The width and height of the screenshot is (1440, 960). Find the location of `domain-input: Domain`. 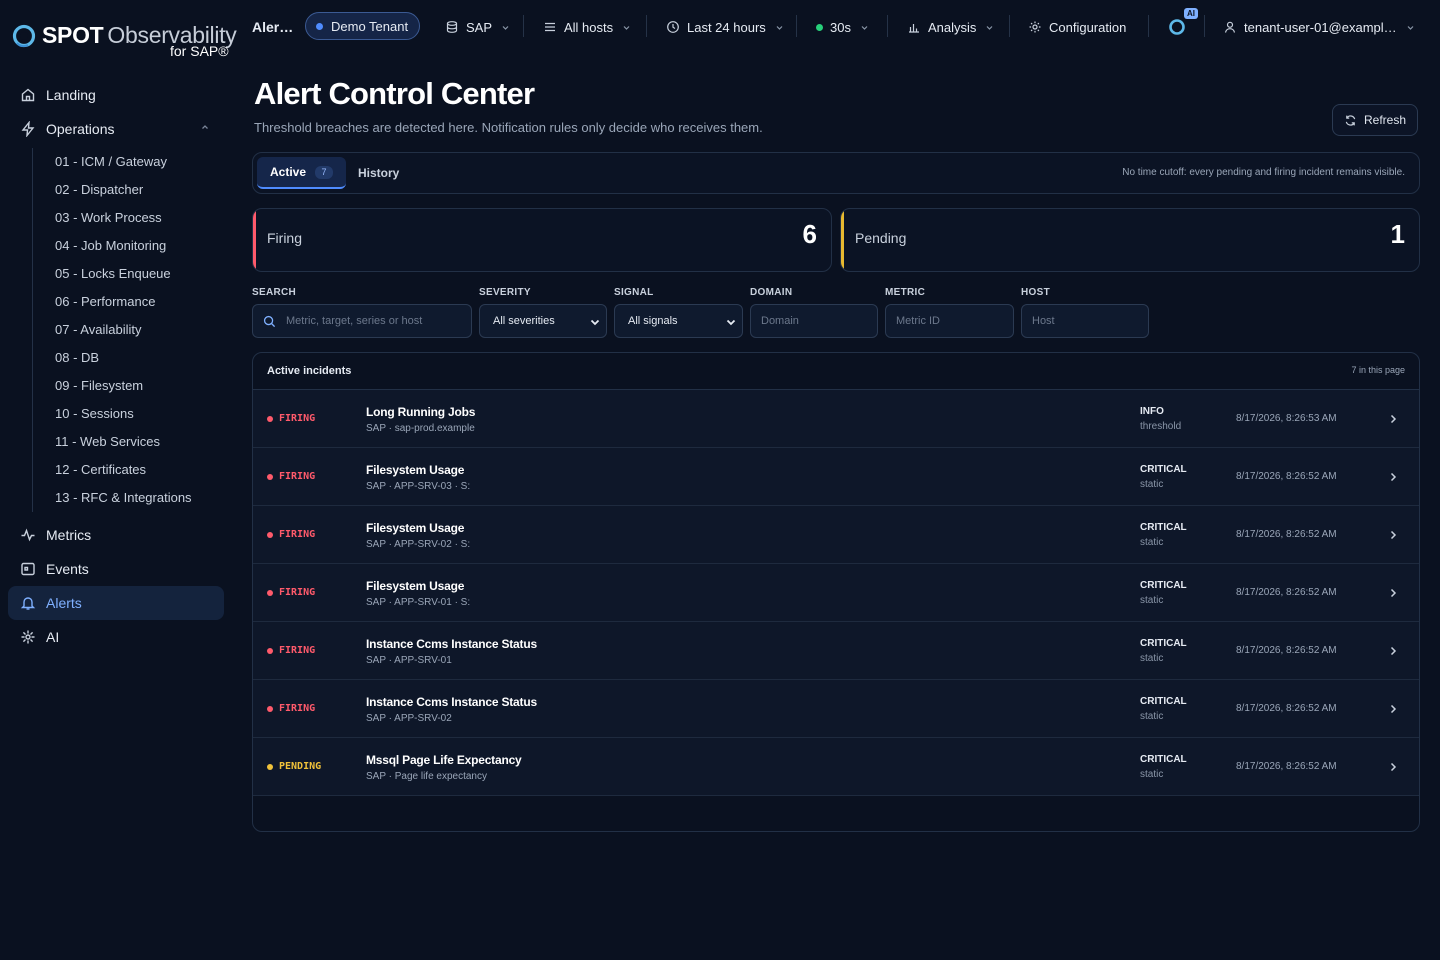

domain-input: Domain is located at coordinates (814, 321).